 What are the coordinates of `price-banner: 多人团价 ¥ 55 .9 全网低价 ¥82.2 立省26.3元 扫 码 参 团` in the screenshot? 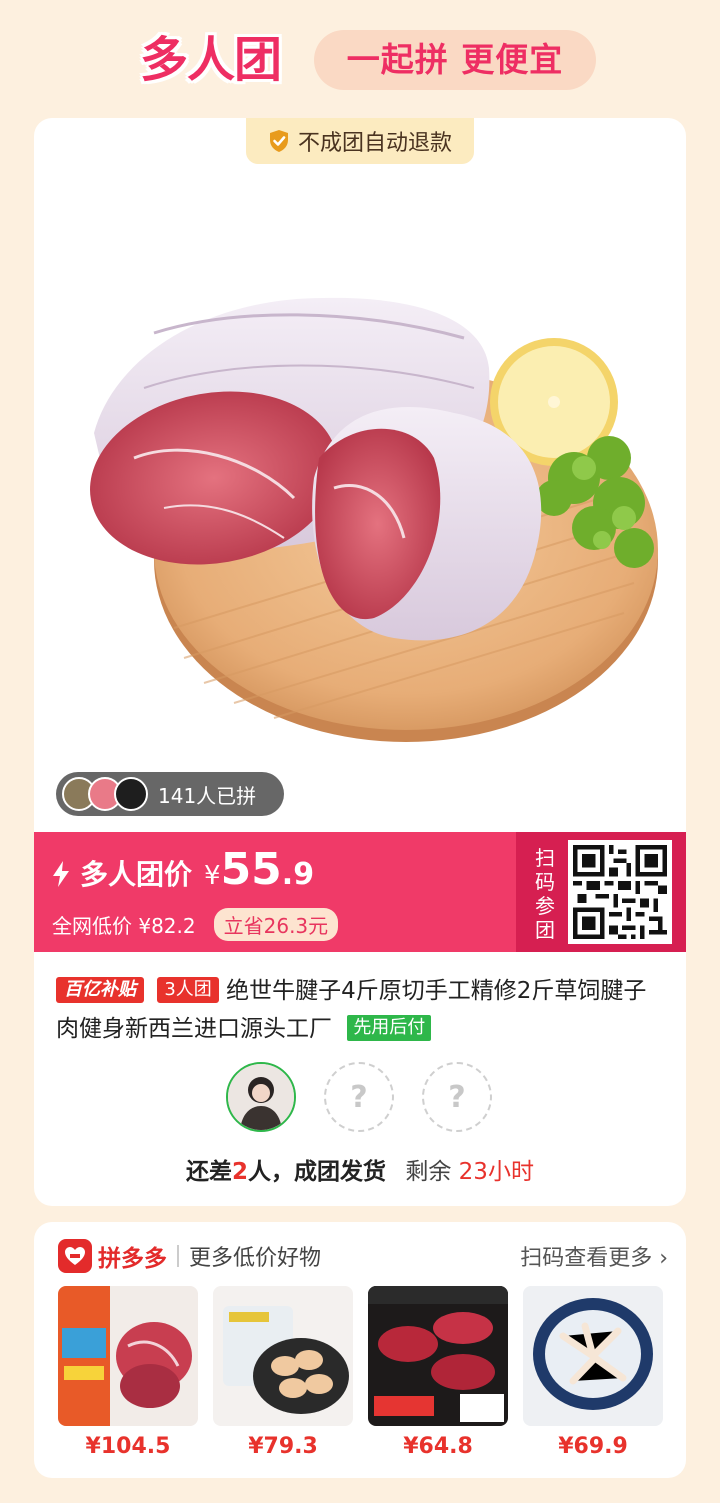 It's located at (360, 892).